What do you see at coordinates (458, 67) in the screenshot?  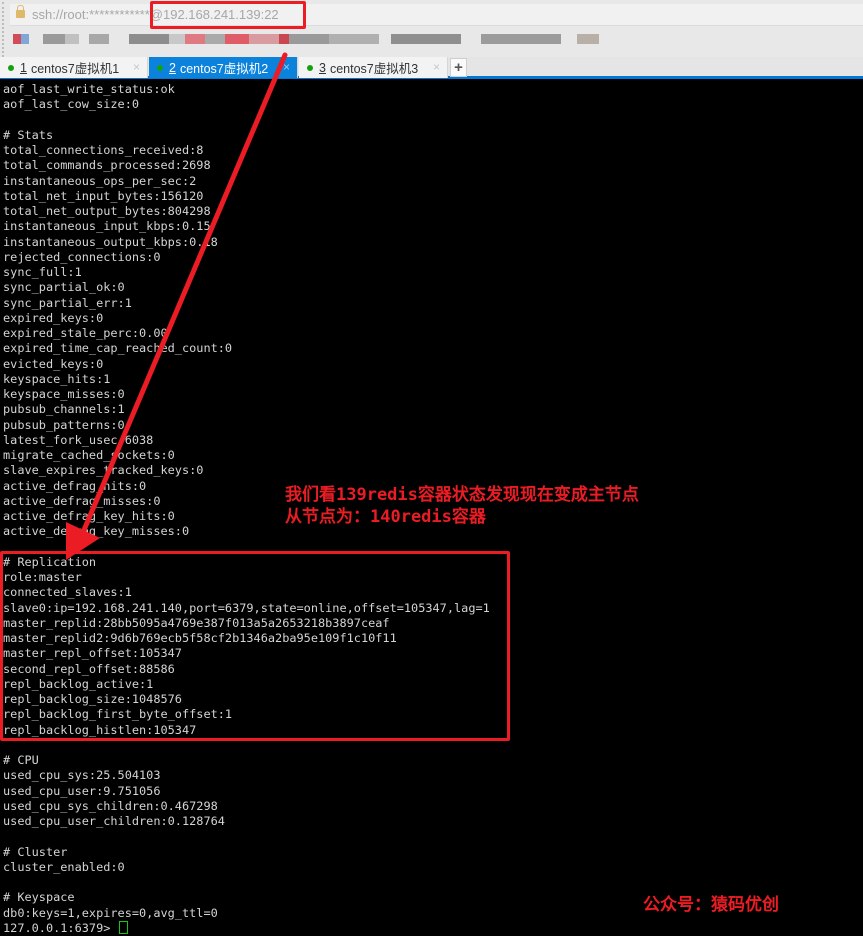 I see `new-tab-button: +` at bounding box center [458, 67].